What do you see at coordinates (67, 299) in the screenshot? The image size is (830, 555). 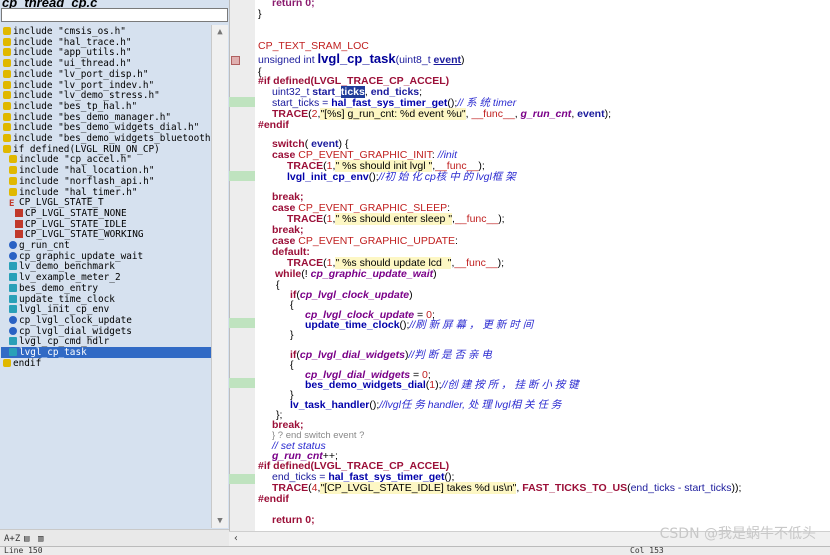 I see `symbol-label: update_time_clock` at bounding box center [67, 299].